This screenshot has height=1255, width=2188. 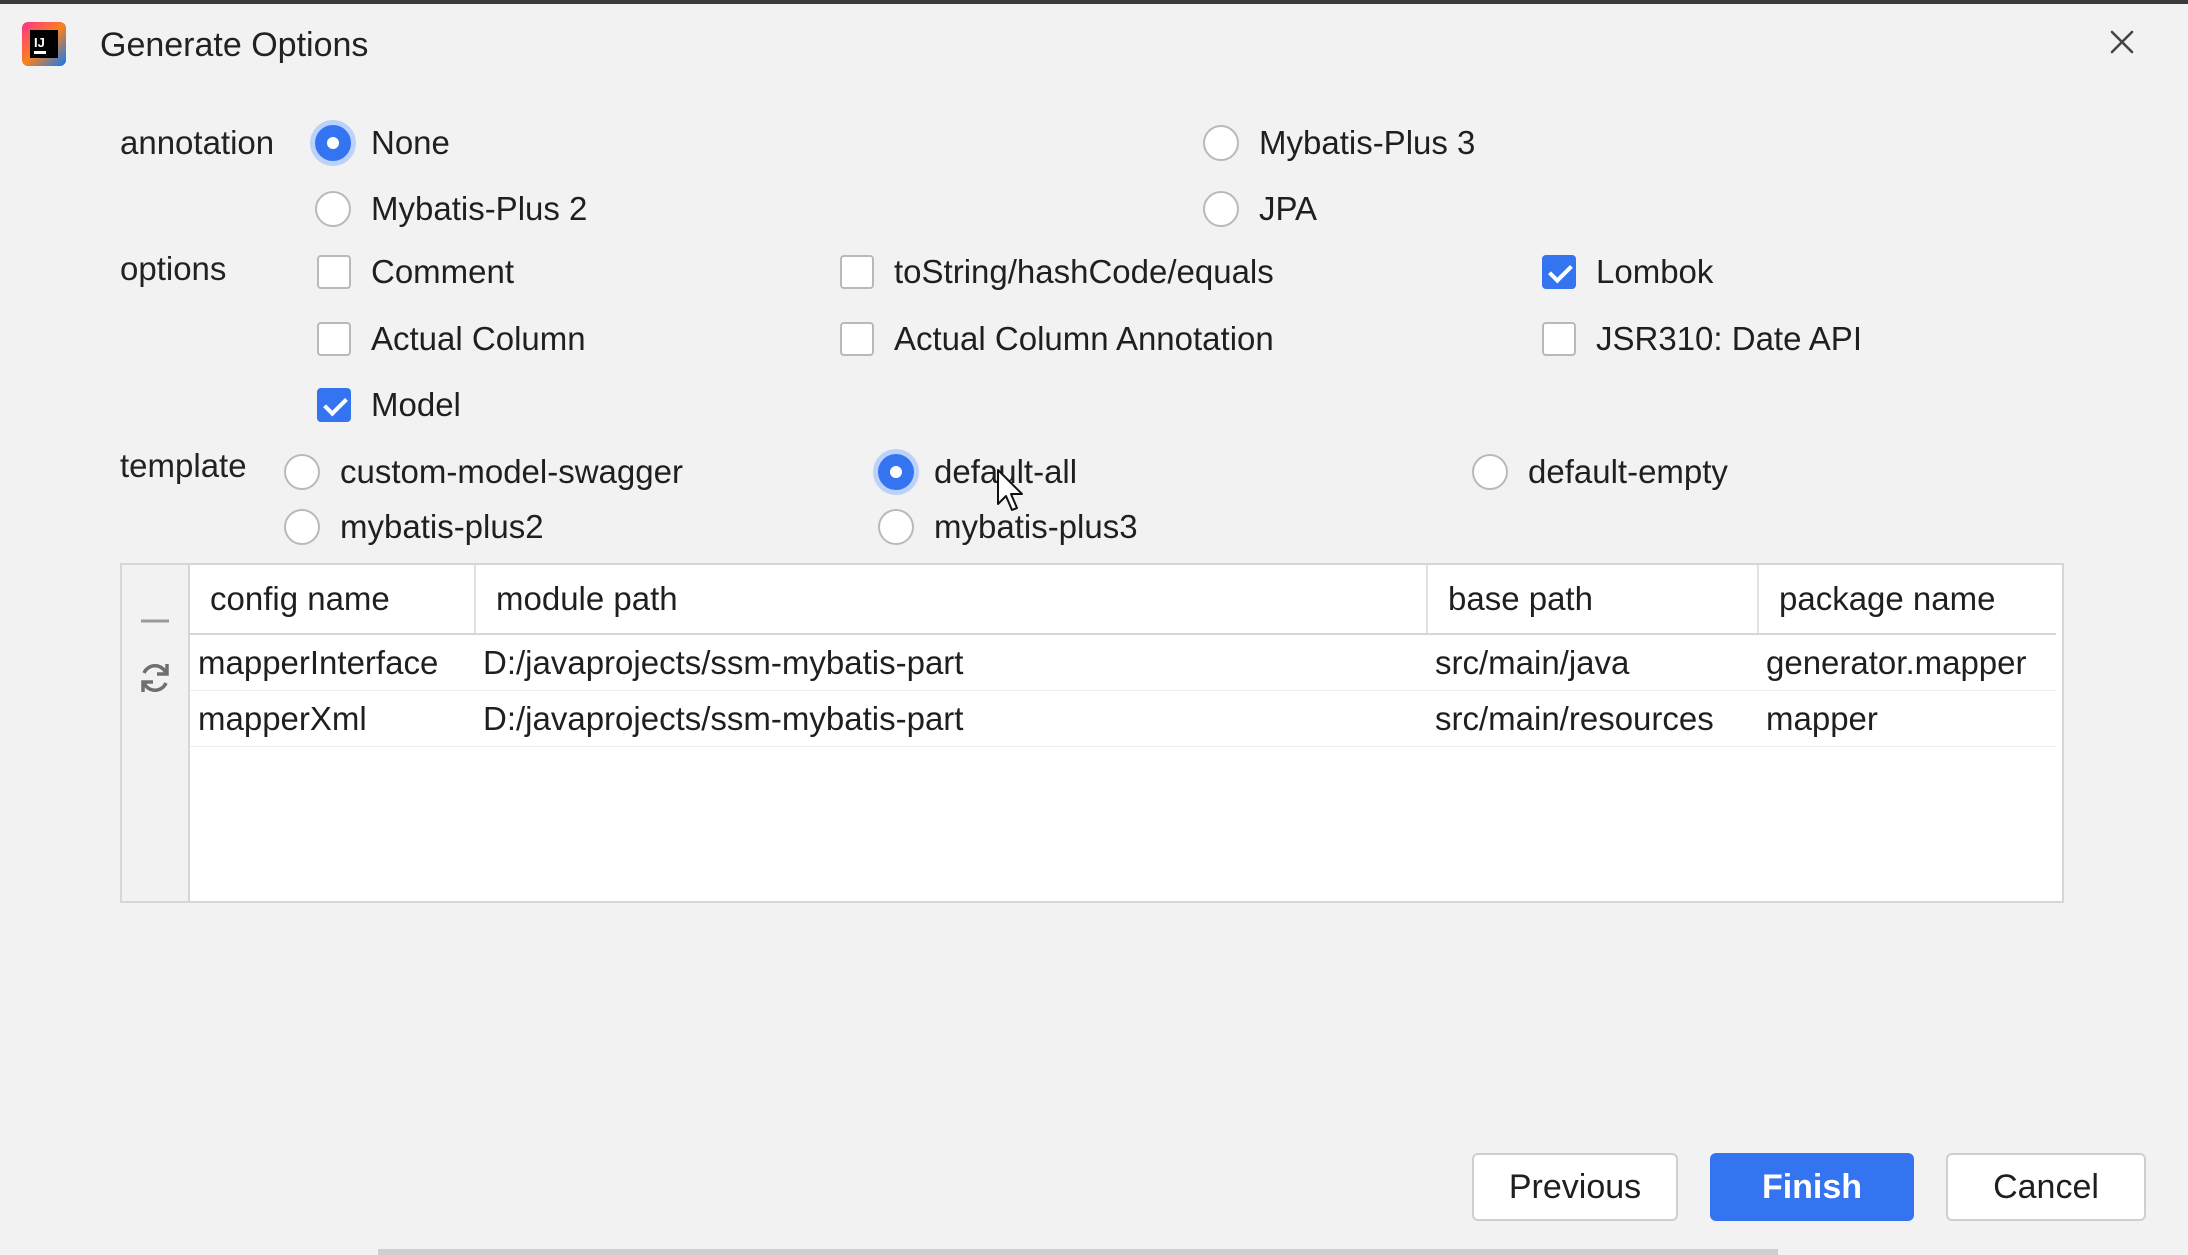 I want to click on annotation-radio-jpa: JPA, so click(x=1260, y=209).